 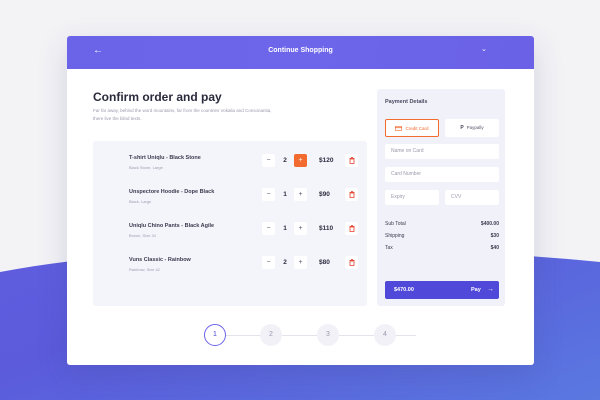 I want to click on pay-button: $470.00 Pay →, so click(x=442, y=290).